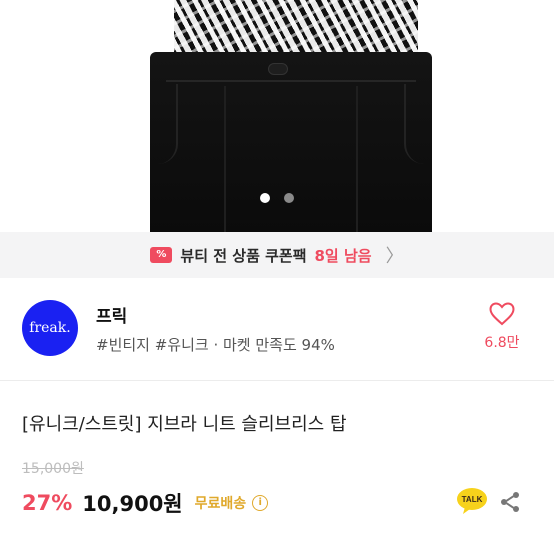 Image resolution: width=554 pixels, height=554 pixels. Describe the element at coordinates (394, 256) in the screenshot. I see `chevron-right-icon: 〉` at that location.